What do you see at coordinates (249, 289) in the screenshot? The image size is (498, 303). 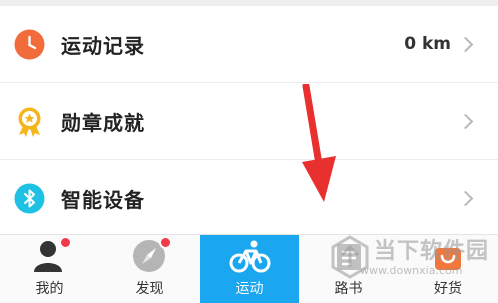 I see `tab-label: 运动` at bounding box center [249, 289].